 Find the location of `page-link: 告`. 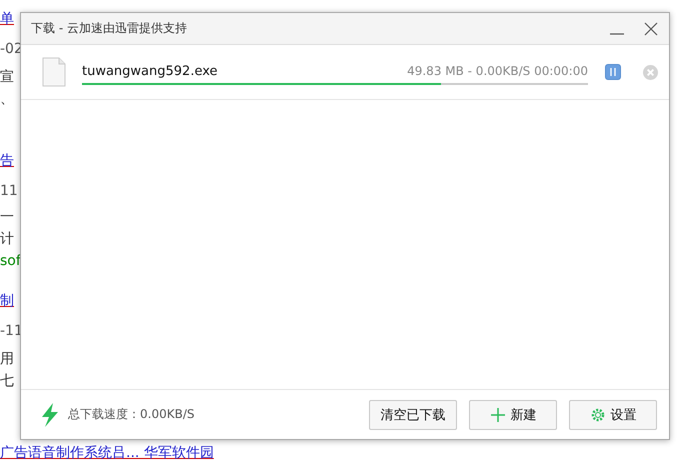

page-link: 告 is located at coordinates (7, 161).